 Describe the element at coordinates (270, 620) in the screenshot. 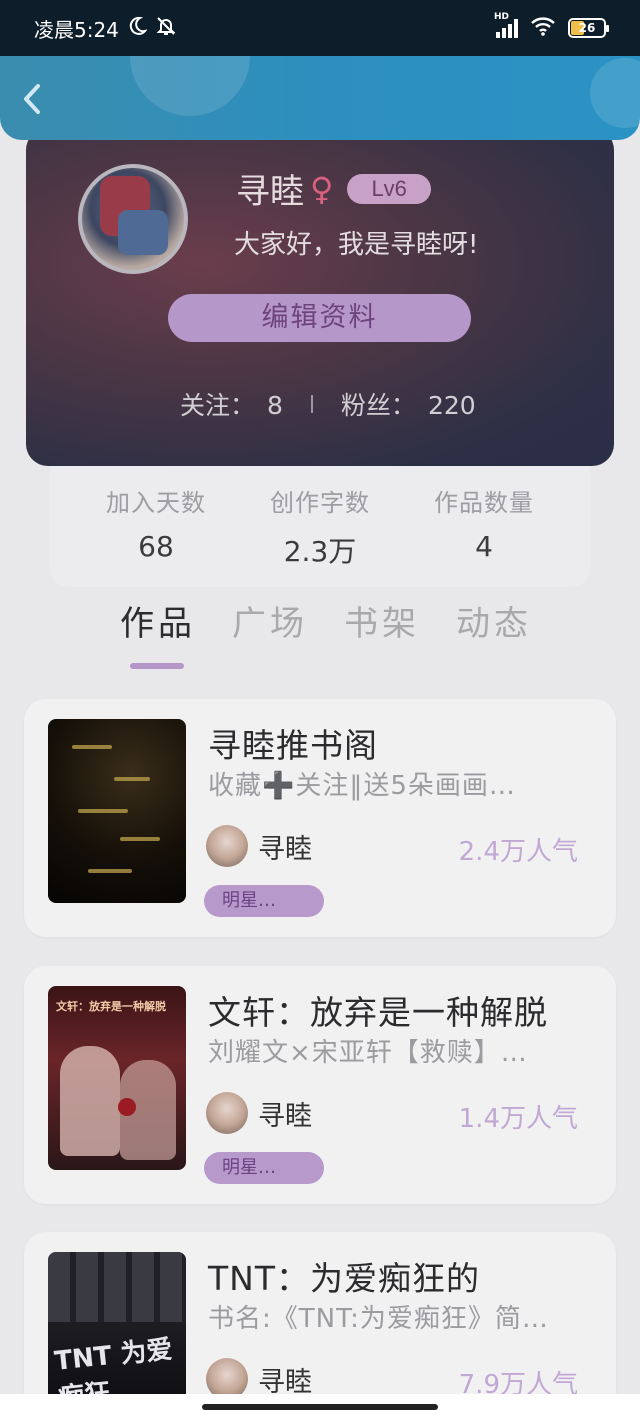

I see `tab-square: 广场` at that location.